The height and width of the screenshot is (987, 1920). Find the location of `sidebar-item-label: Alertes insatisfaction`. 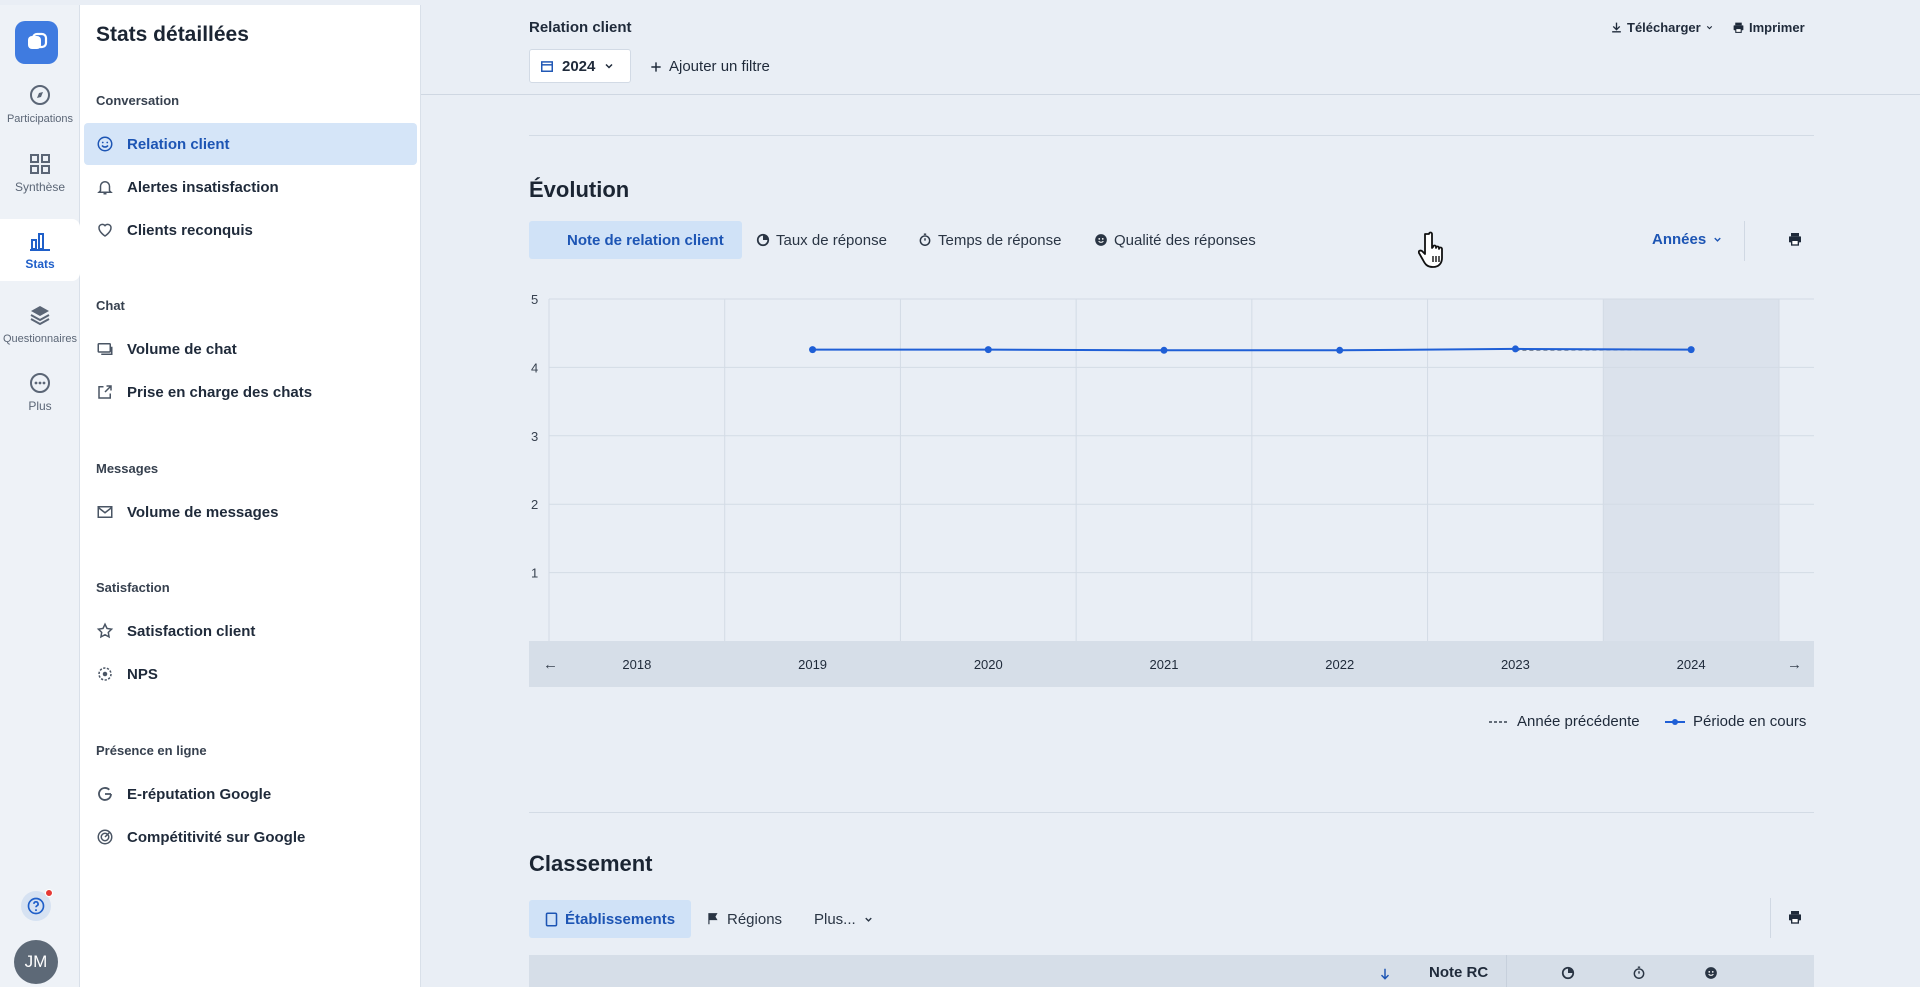

sidebar-item-label: Alertes insatisfaction is located at coordinates (203, 187).